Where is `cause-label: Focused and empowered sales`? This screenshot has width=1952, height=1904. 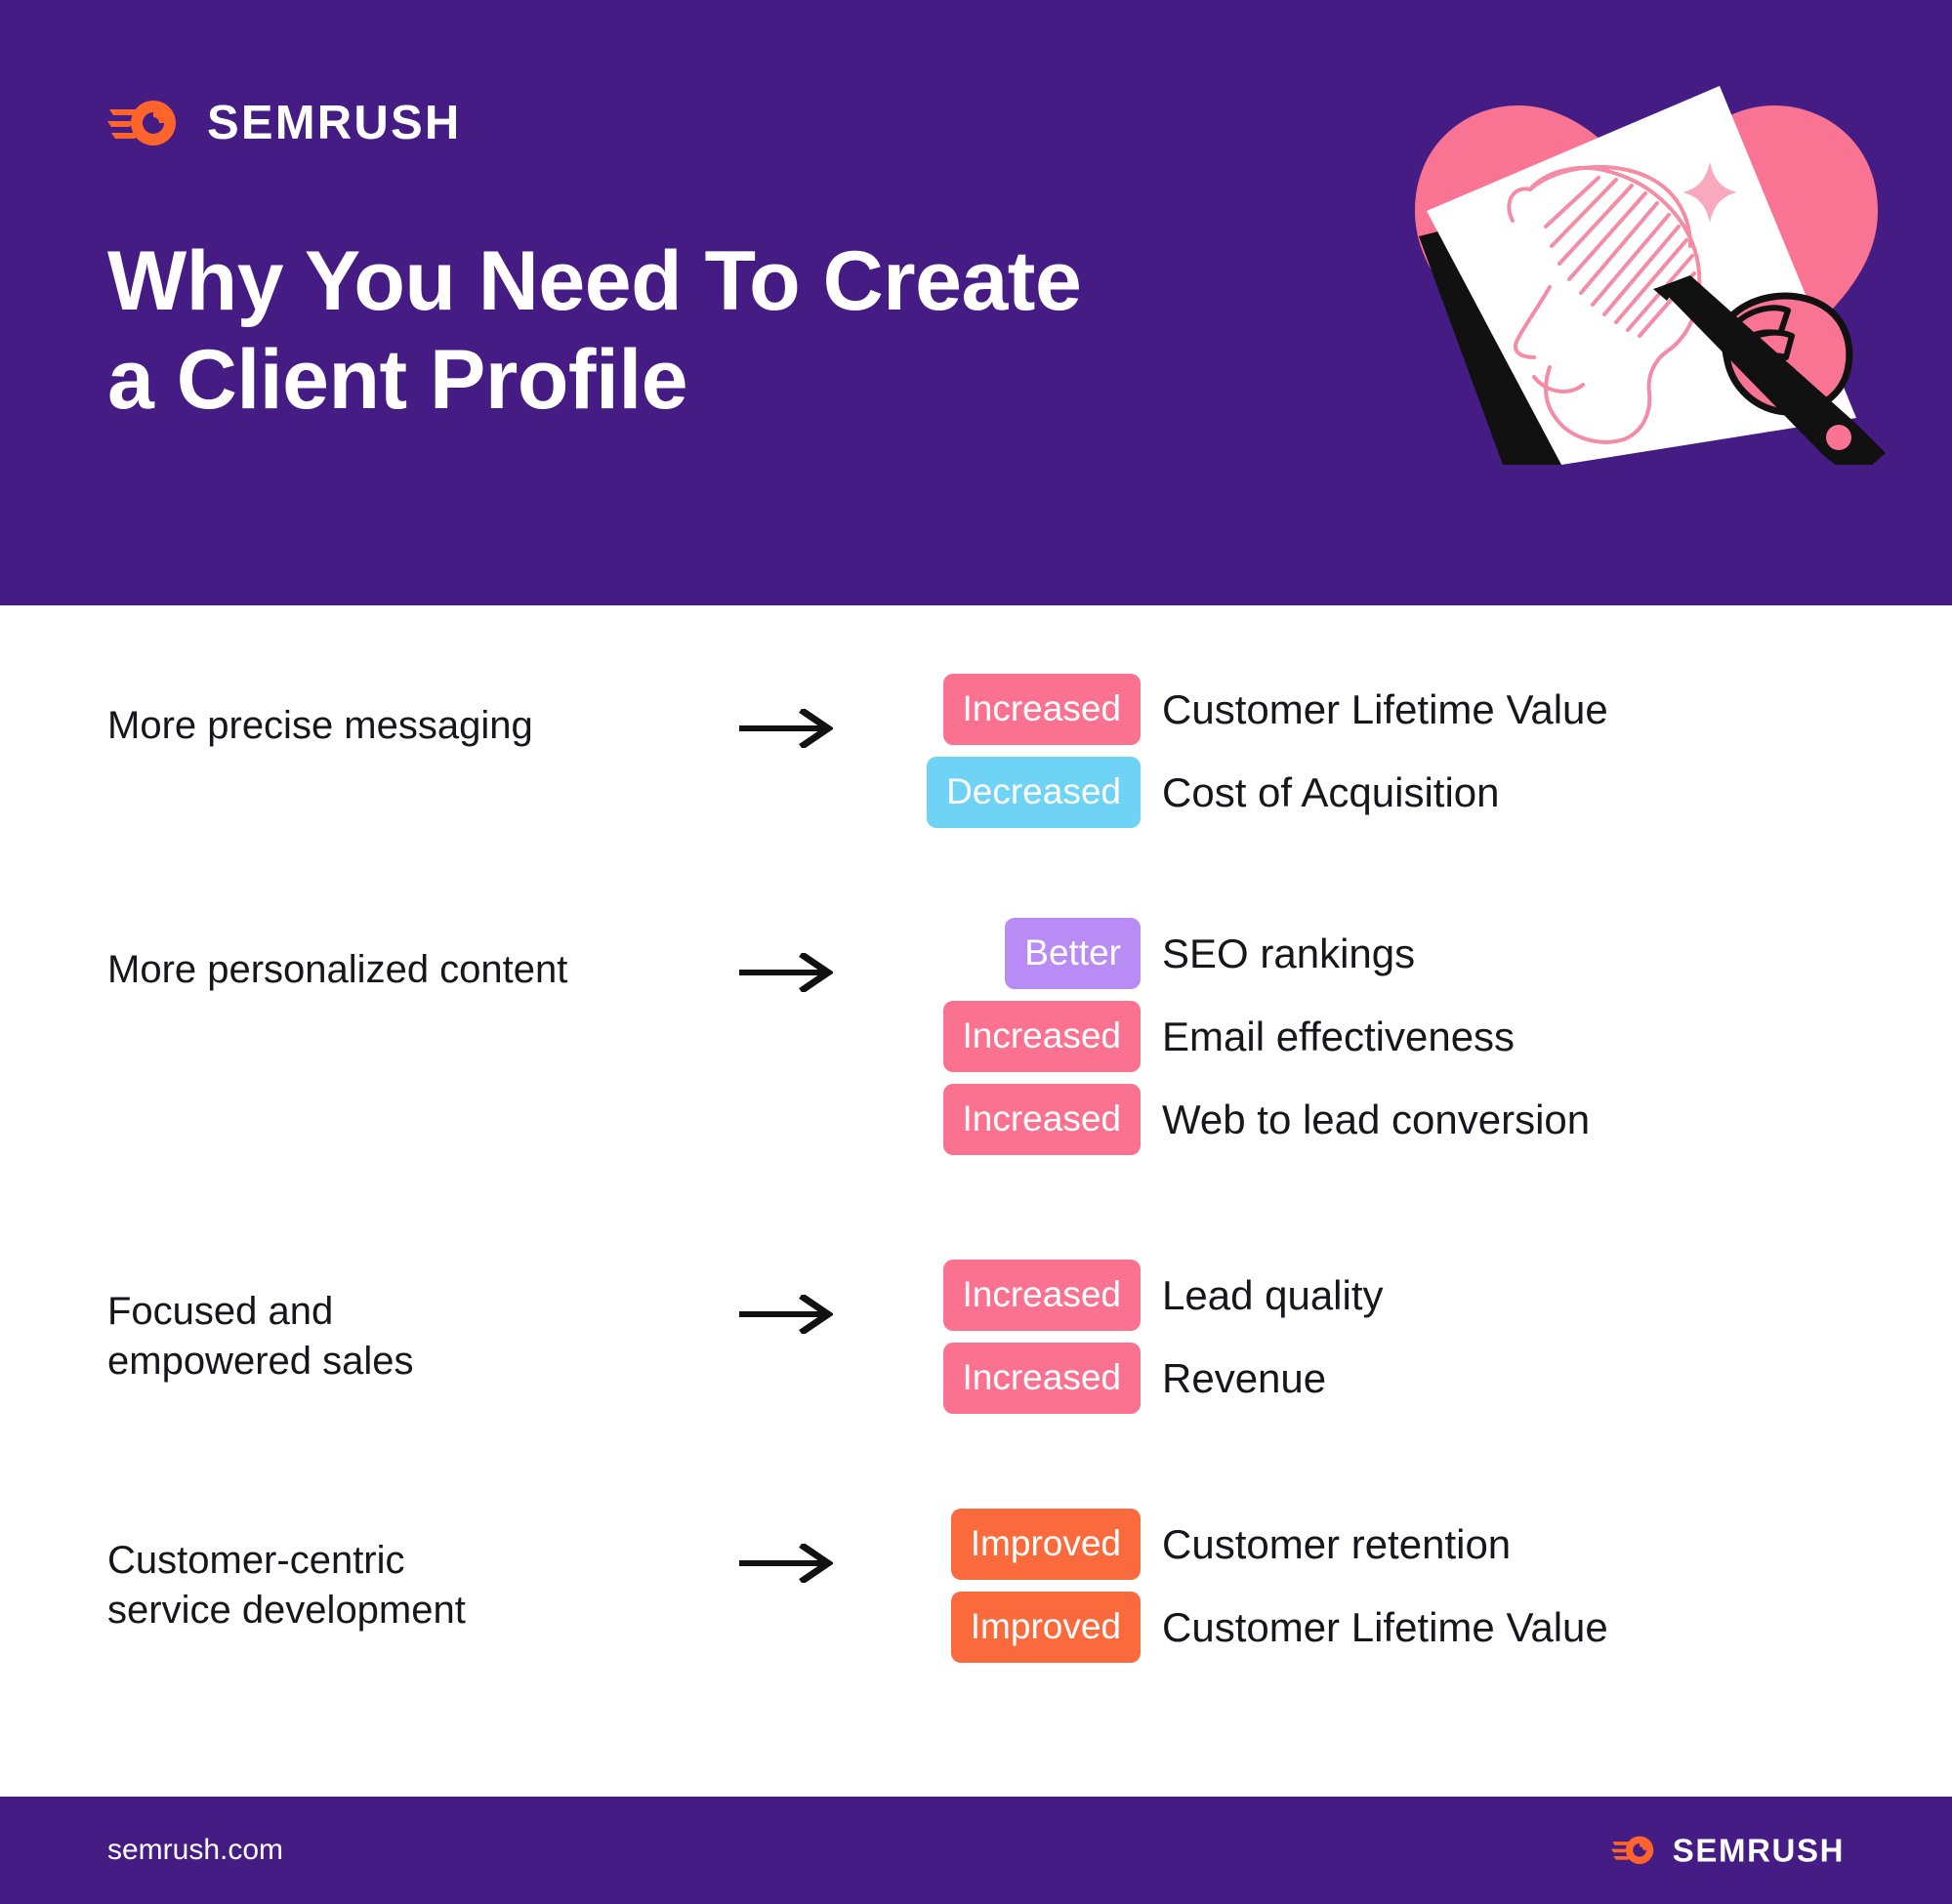
cause-label: Focused and empowered sales is located at coordinates (400, 1323).